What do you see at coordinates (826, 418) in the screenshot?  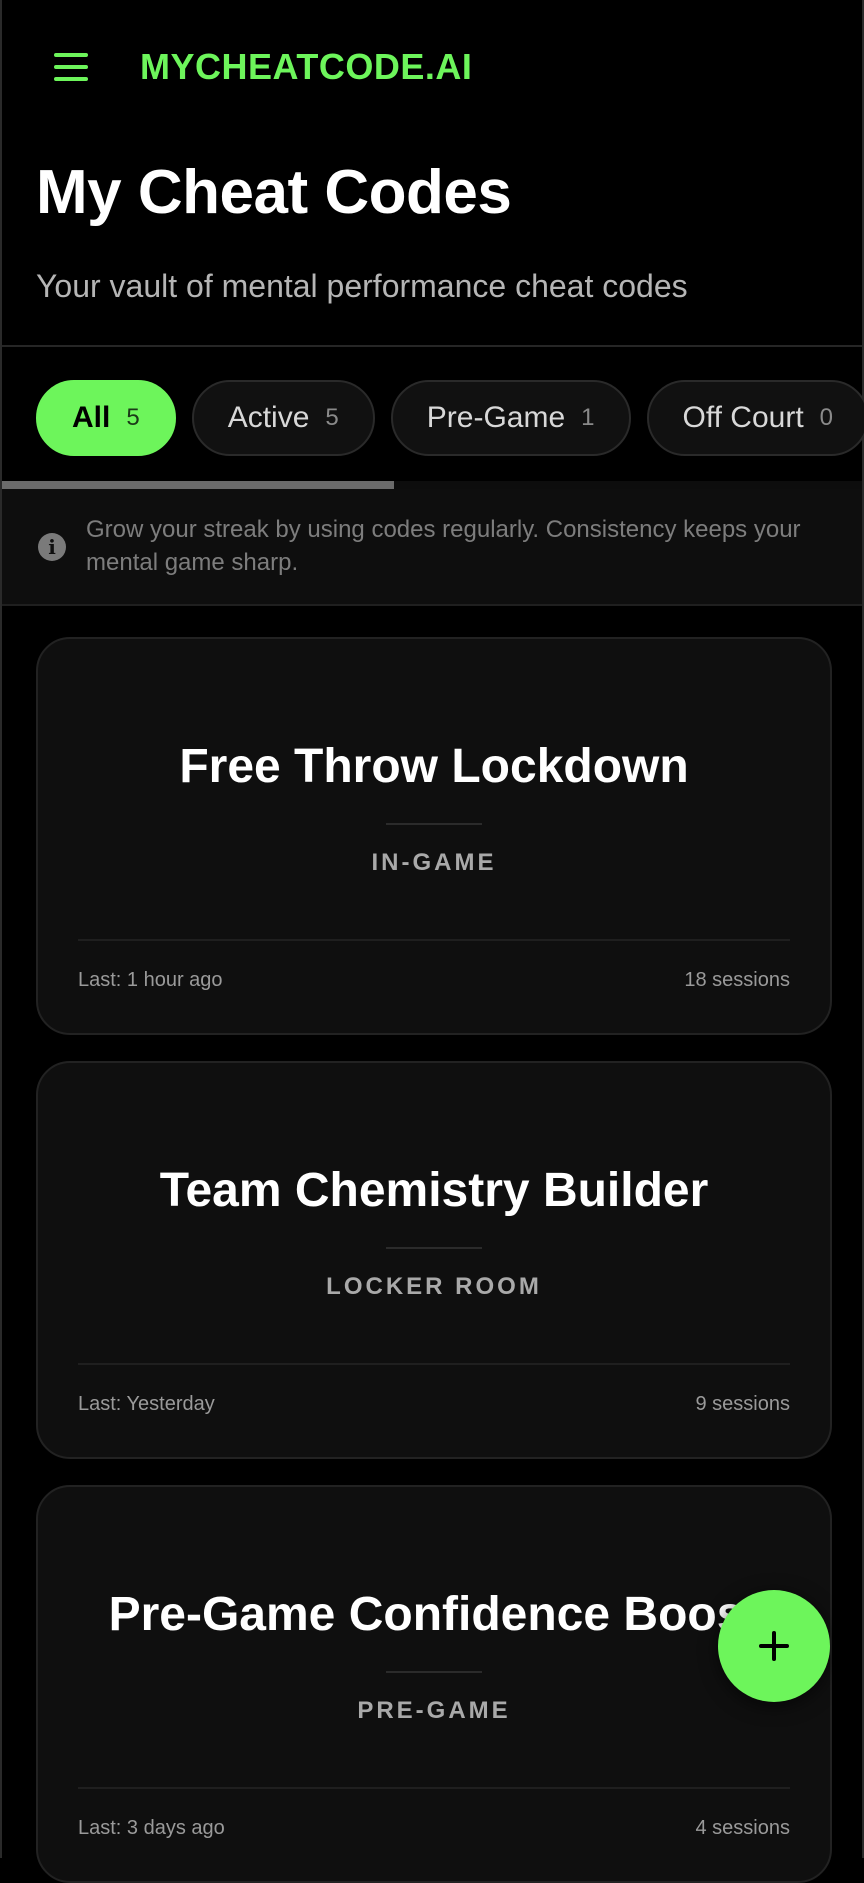 I see `tab-count: 0` at bounding box center [826, 418].